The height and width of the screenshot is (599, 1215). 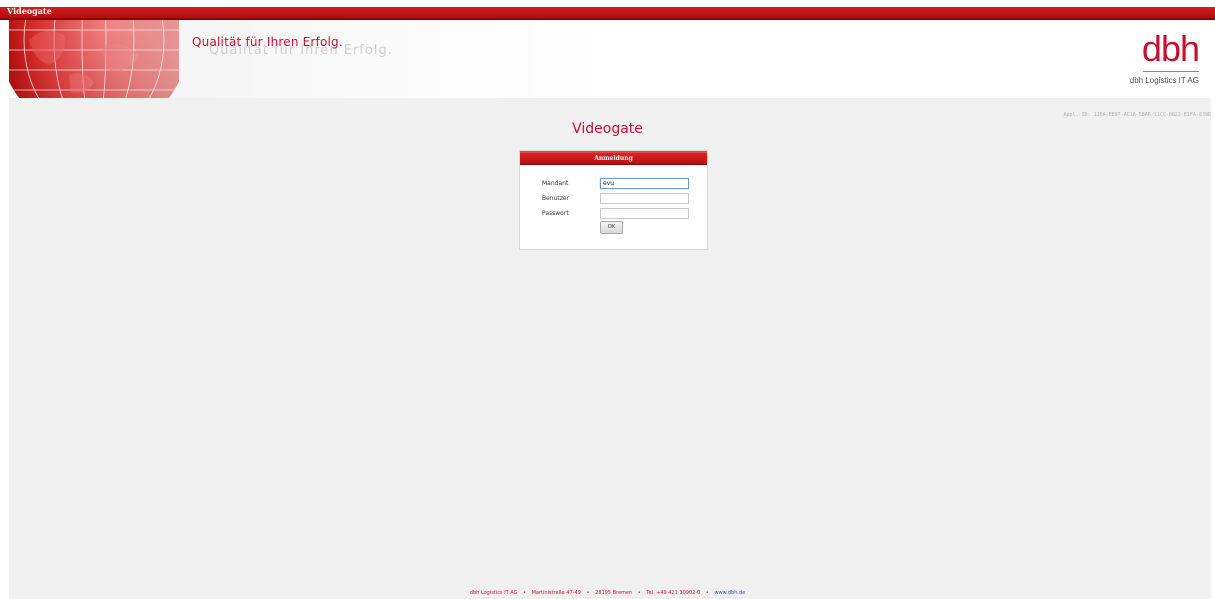 What do you see at coordinates (493, 593) in the screenshot?
I see `footer-company: dbh Logistics IT AG` at bounding box center [493, 593].